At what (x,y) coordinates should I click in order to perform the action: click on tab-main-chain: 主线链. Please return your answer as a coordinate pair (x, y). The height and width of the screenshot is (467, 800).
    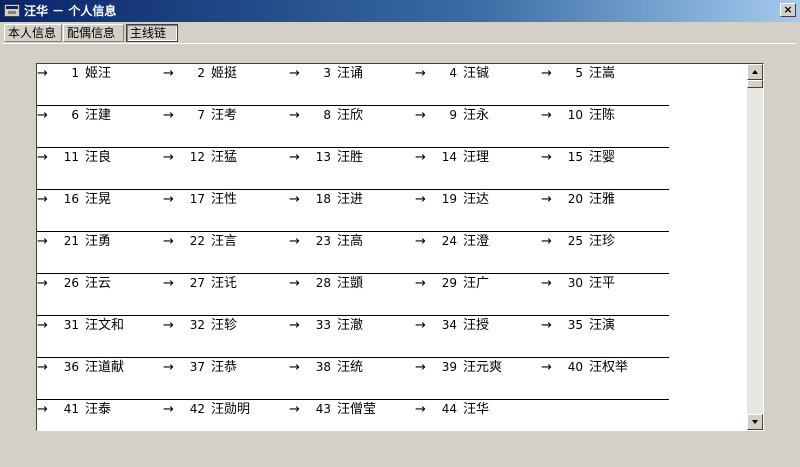
    Looking at the image, I should click on (152, 33).